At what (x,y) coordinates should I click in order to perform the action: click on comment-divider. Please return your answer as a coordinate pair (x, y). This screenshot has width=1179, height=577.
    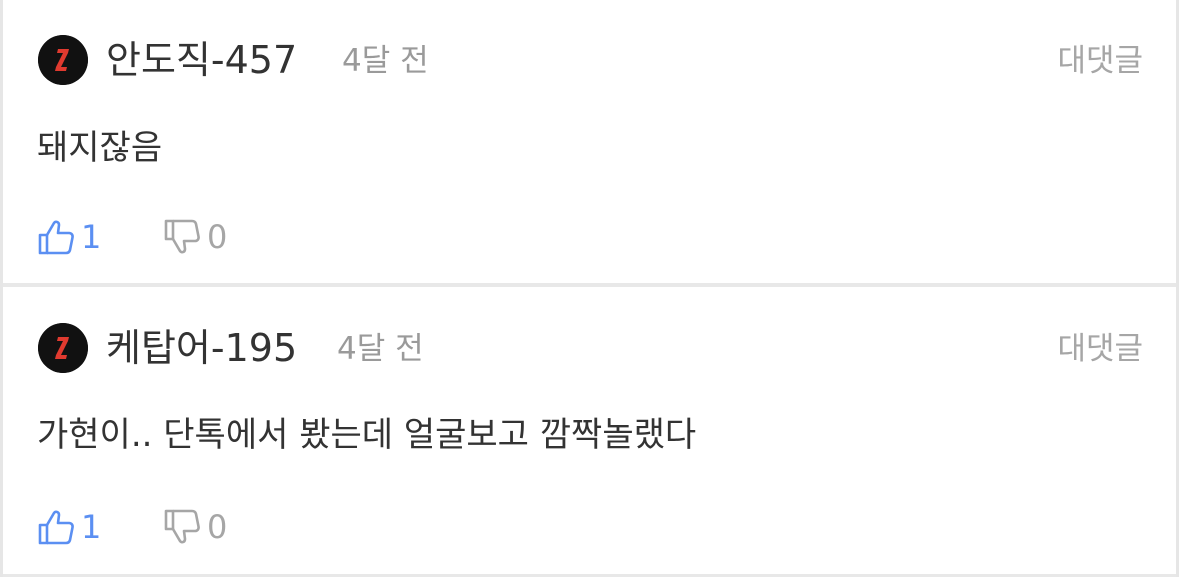
    Looking at the image, I should click on (589, 285).